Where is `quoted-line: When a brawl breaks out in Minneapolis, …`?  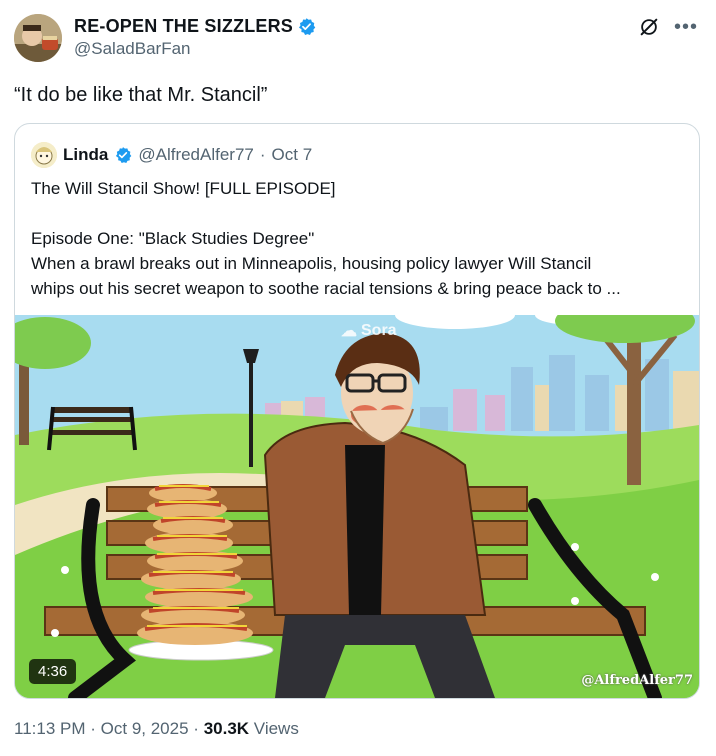
quoted-line: When a brawl breaks out in Minneapolis, … is located at coordinates (311, 263).